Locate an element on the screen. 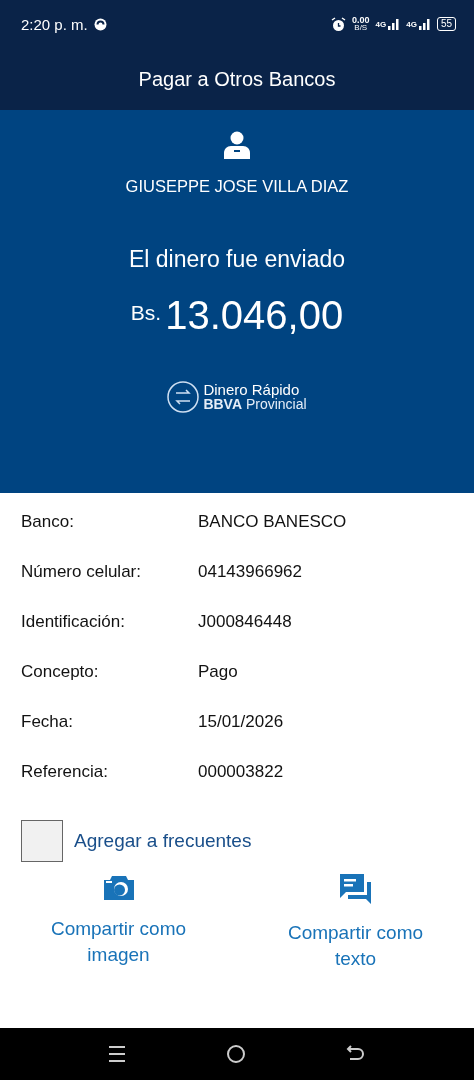 This screenshot has height=1080, width=474. speed-value: 0.00 is located at coordinates (361, 20).